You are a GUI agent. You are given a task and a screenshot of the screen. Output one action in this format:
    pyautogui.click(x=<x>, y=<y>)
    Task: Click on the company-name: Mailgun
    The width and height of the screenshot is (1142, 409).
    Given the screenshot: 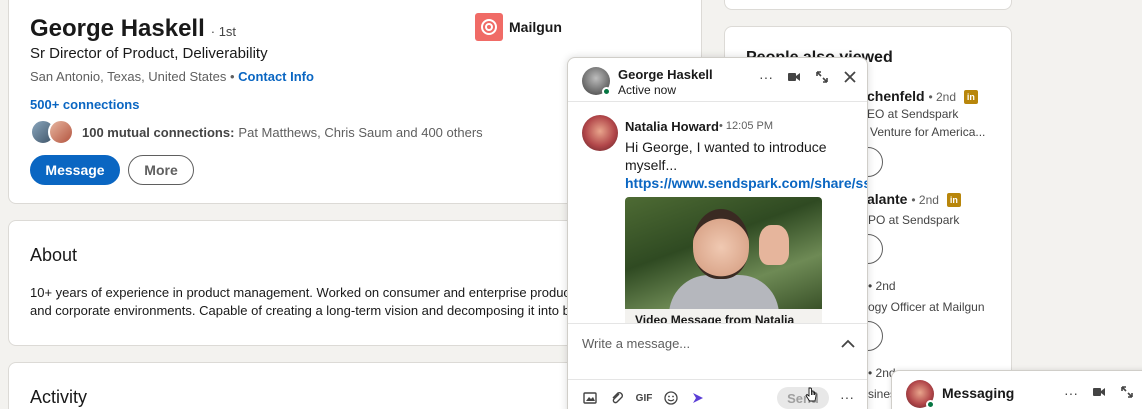 What is the action you would take?
    pyautogui.click(x=535, y=27)
    